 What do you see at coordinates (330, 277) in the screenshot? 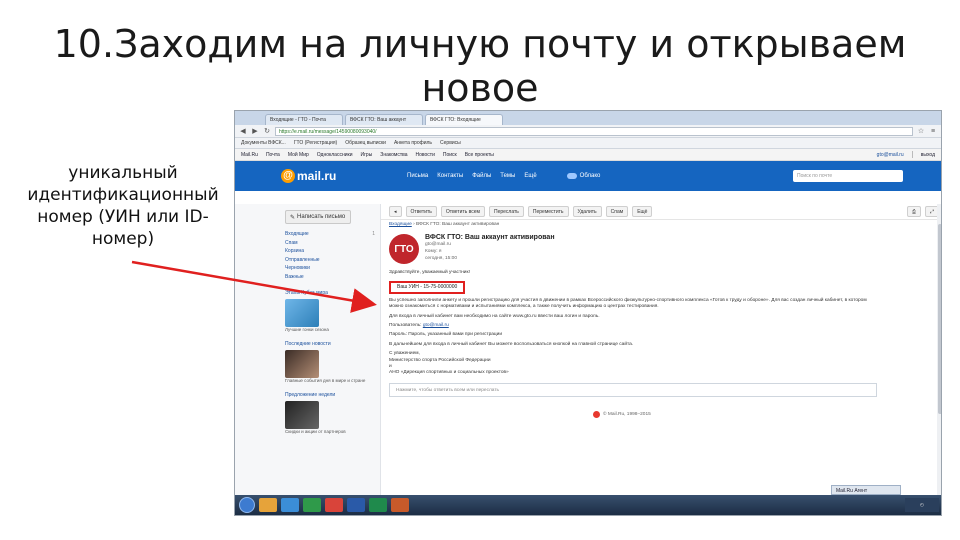
I see `folder-important: Важные` at bounding box center [330, 277].